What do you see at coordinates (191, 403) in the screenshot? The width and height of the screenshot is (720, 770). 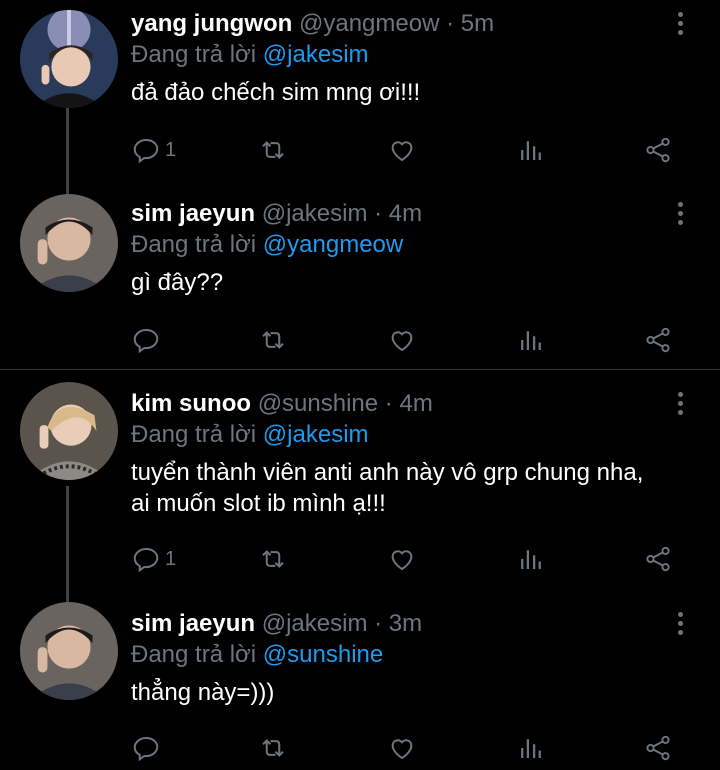 I see `display-name: kim sunoo` at bounding box center [191, 403].